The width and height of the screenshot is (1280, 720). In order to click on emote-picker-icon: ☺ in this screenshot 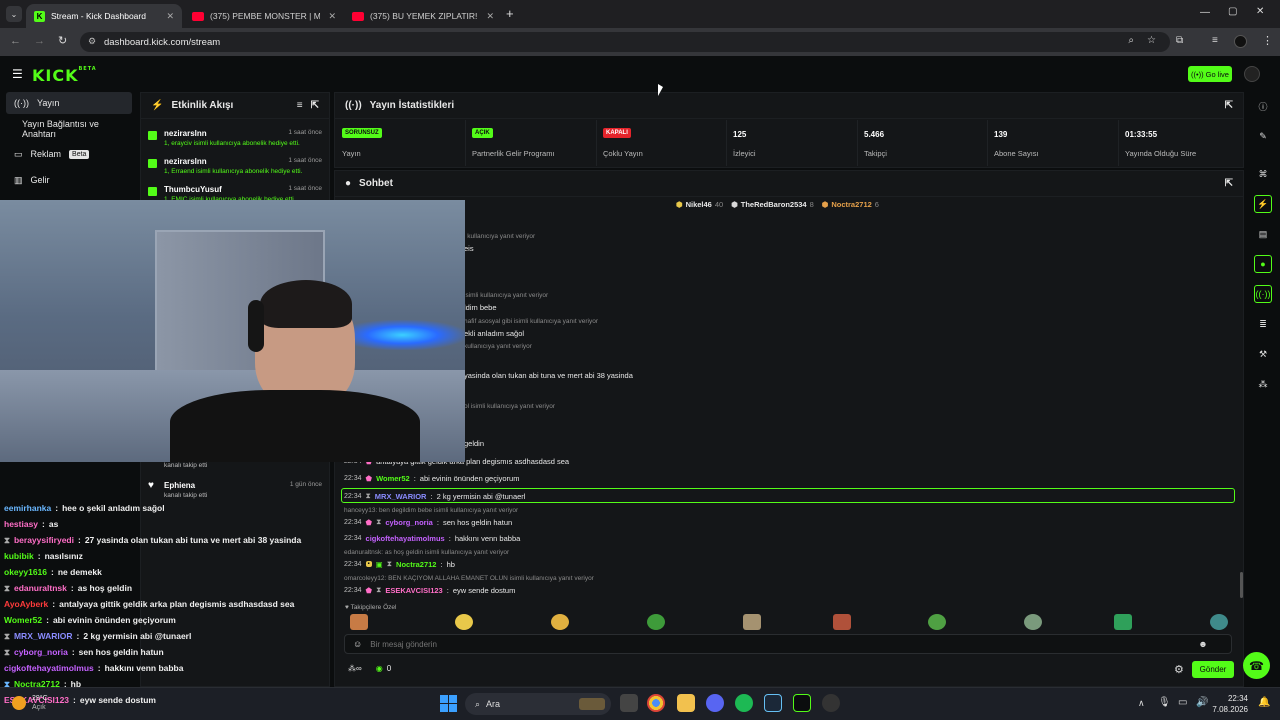, I will do `click(357, 644)`.